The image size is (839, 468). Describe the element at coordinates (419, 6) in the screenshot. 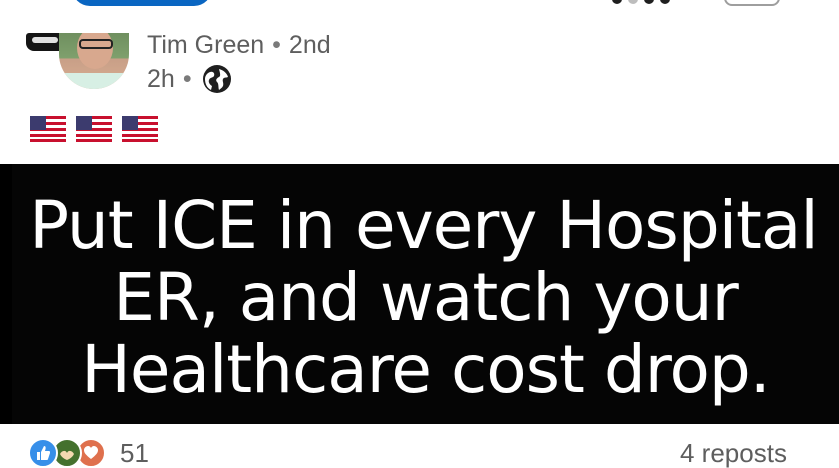

I see `top-strip` at that location.